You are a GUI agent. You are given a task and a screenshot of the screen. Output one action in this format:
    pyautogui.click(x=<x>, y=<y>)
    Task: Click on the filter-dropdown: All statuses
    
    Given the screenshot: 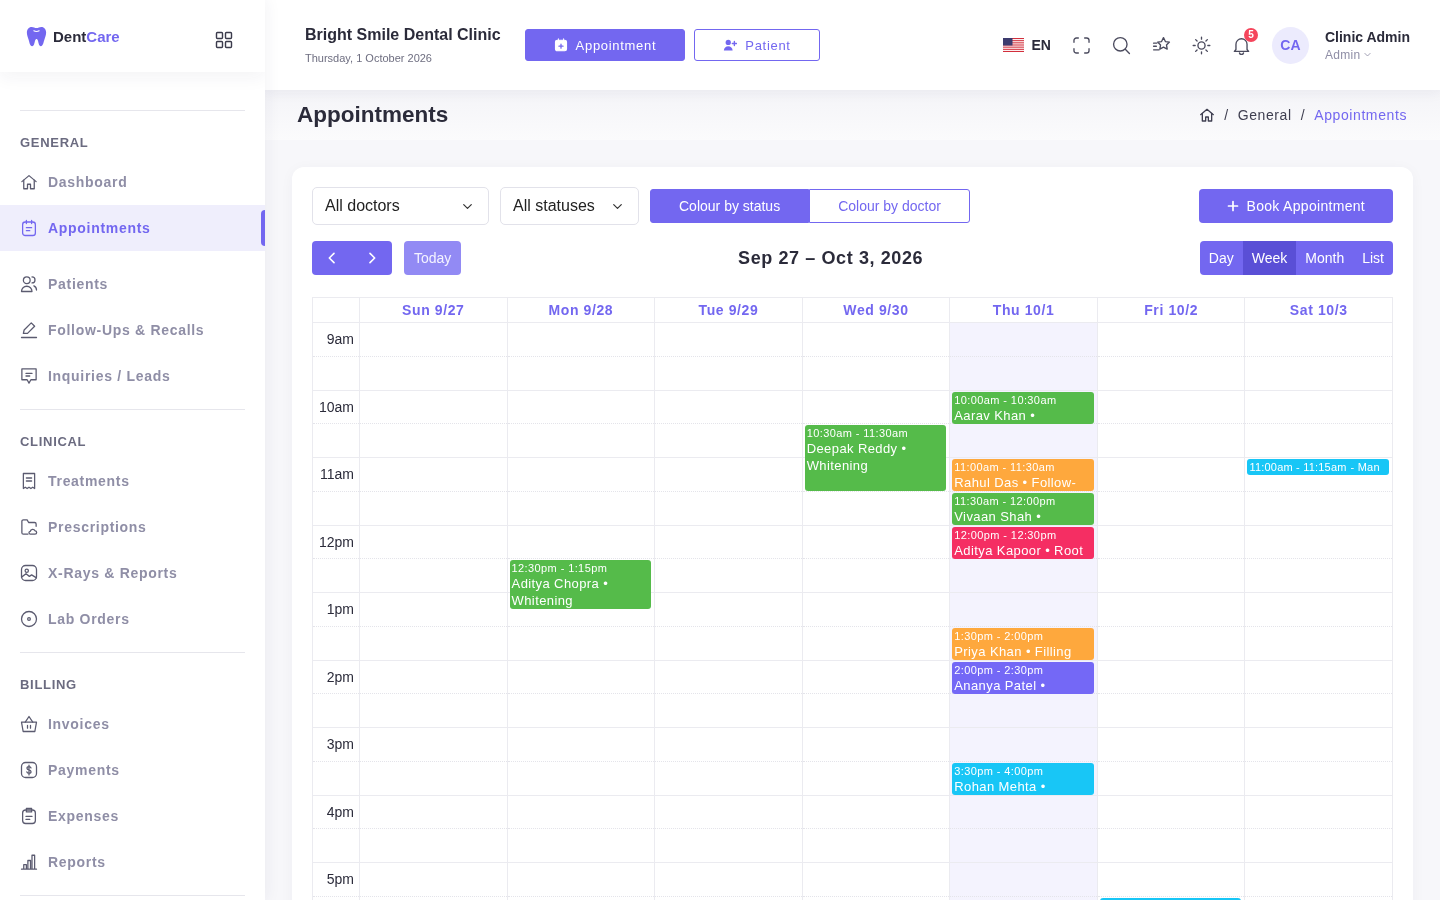 What is the action you would take?
    pyautogui.click(x=569, y=206)
    